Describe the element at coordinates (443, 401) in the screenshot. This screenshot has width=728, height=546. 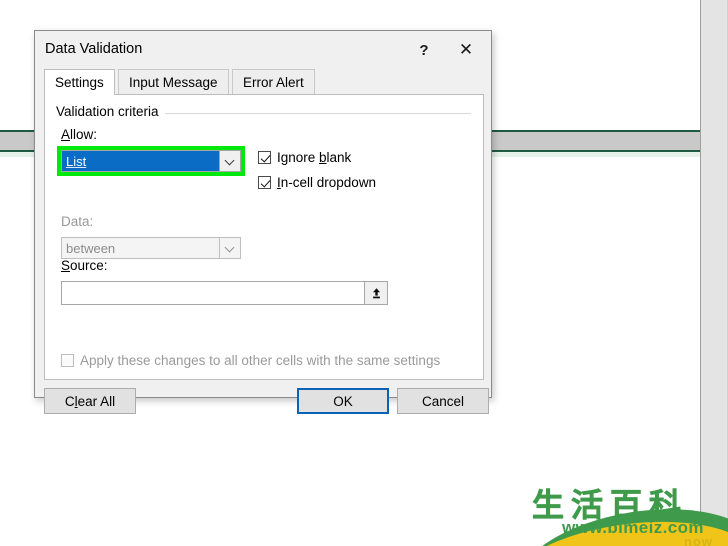
I see `cancel-button: Cancel` at that location.